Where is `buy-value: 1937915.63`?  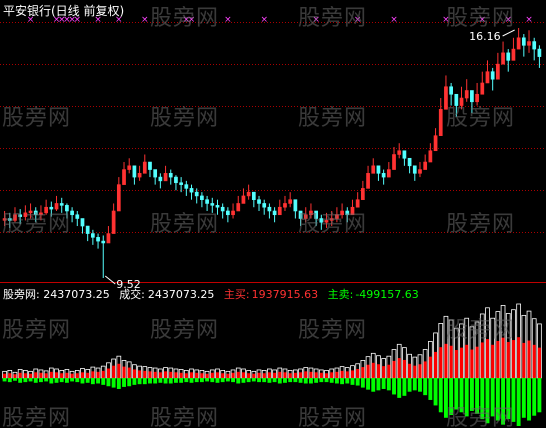 buy-value: 1937915.63 is located at coordinates (285, 294).